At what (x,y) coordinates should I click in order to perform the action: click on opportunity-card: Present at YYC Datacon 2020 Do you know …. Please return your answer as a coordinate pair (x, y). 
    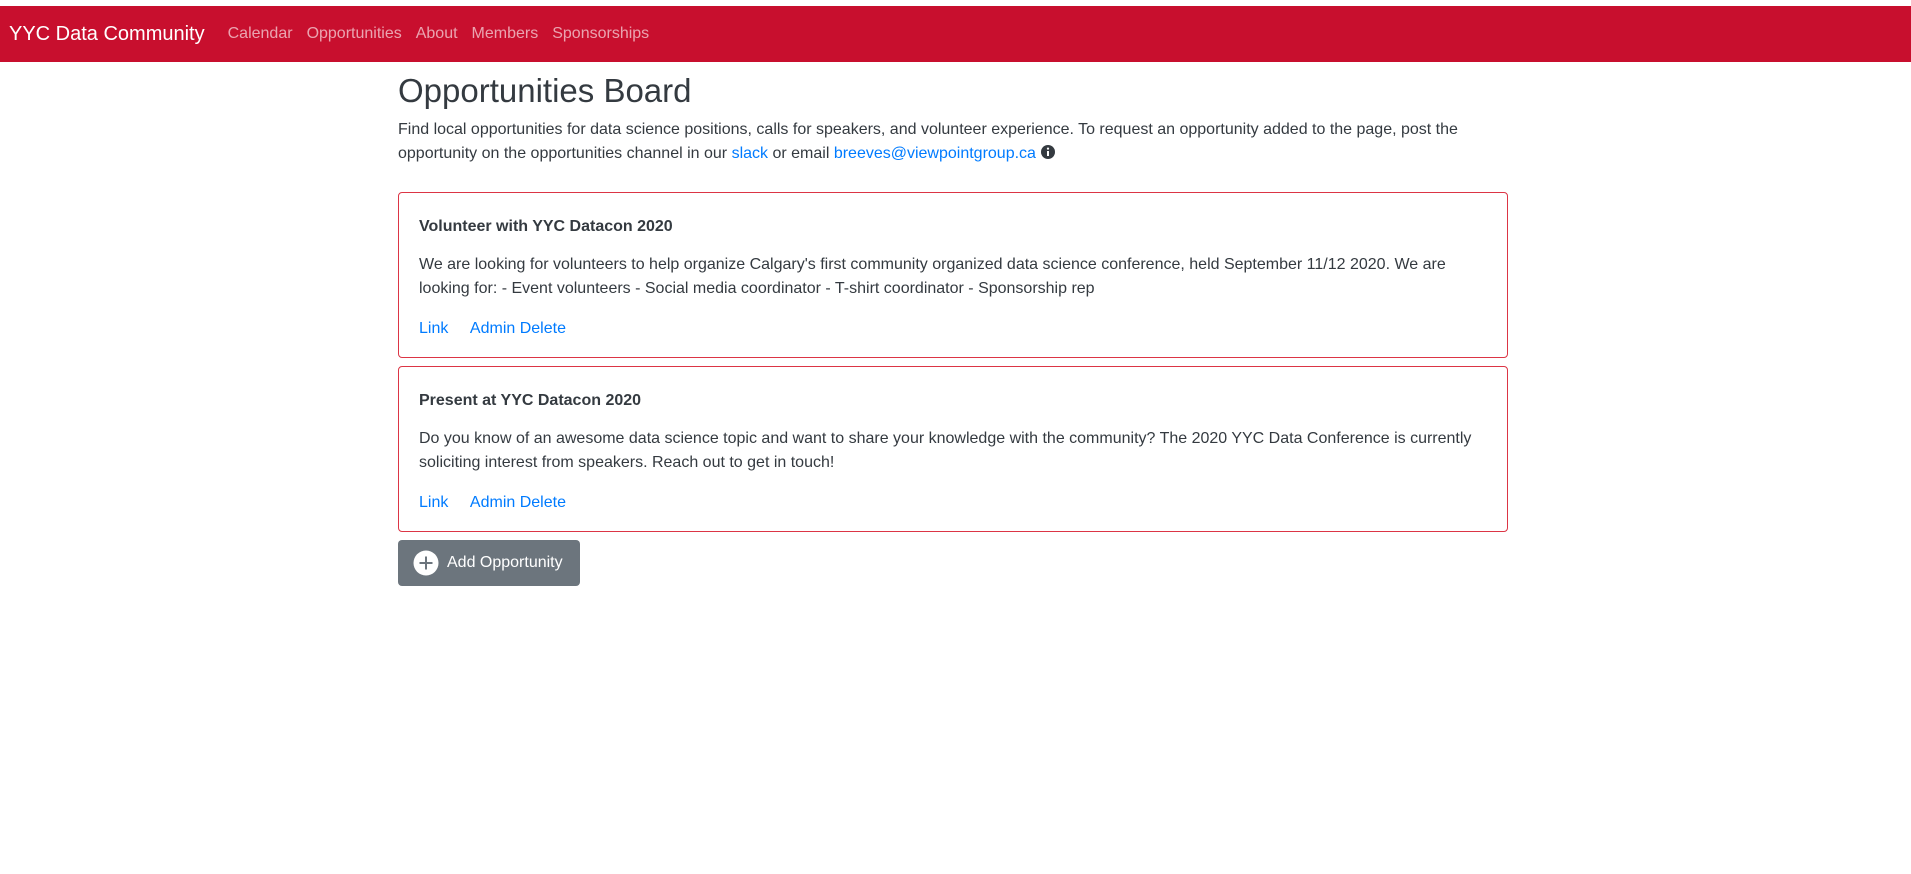
    Looking at the image, I should click on (953, 449).